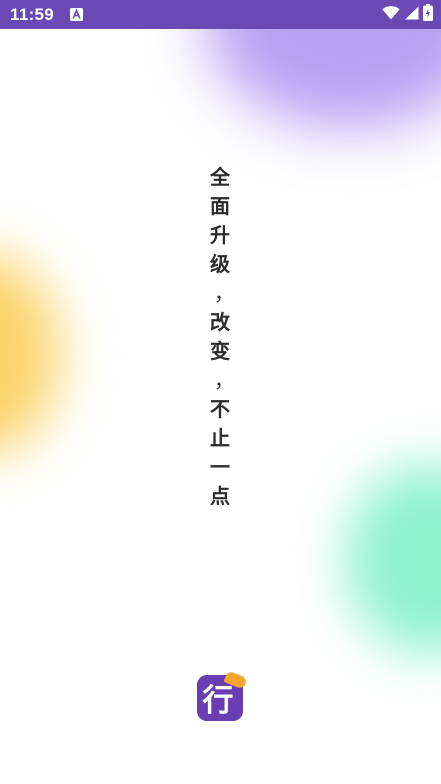 This screenshot has width=441, height=784. What do you see at coordinates (428, 14) in the screenshot?
I see `battery-charging-icon` at bounding box center [428, 14].